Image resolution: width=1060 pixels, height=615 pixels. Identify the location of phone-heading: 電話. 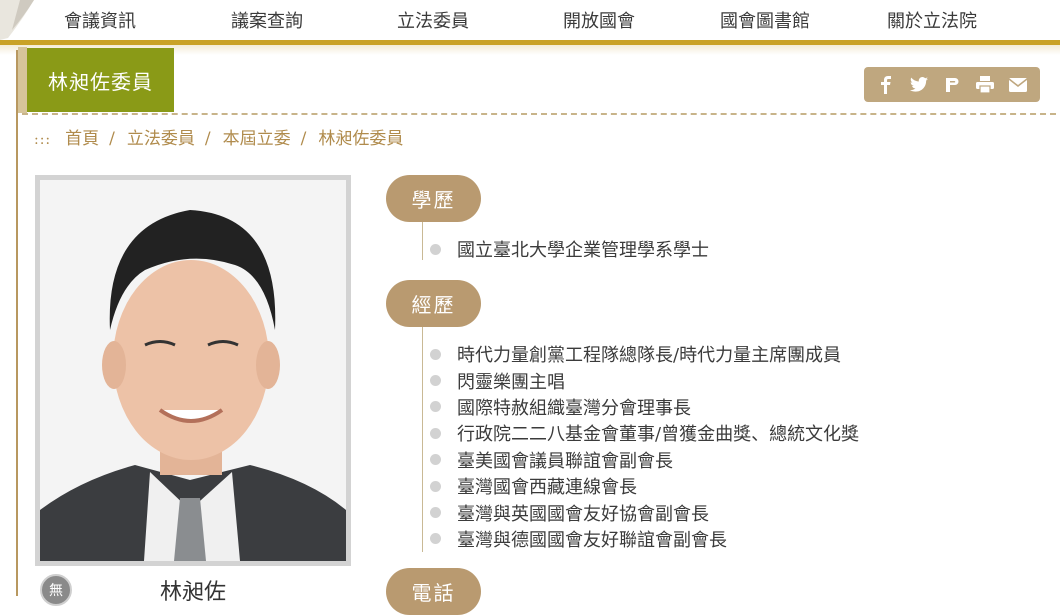
(433, 591).